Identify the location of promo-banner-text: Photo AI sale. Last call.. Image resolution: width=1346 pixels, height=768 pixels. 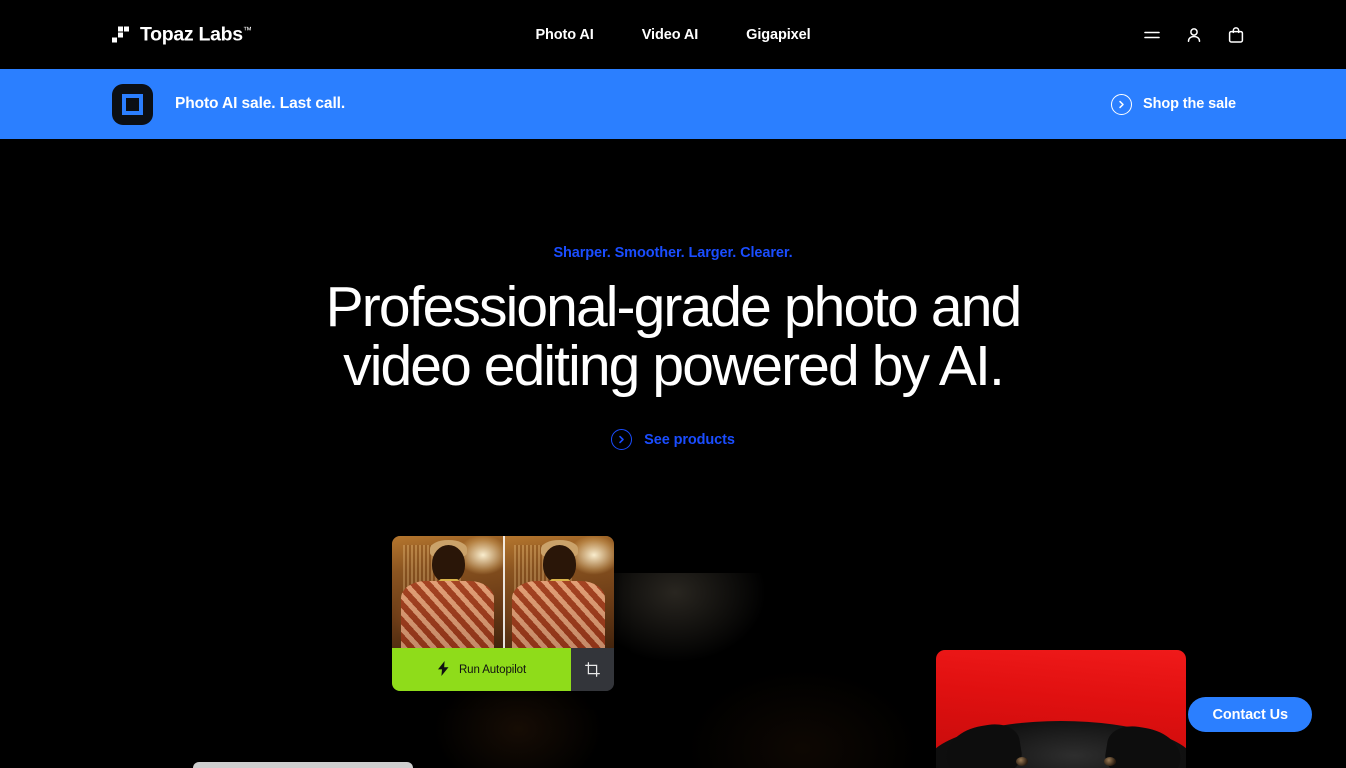
(260, 103).